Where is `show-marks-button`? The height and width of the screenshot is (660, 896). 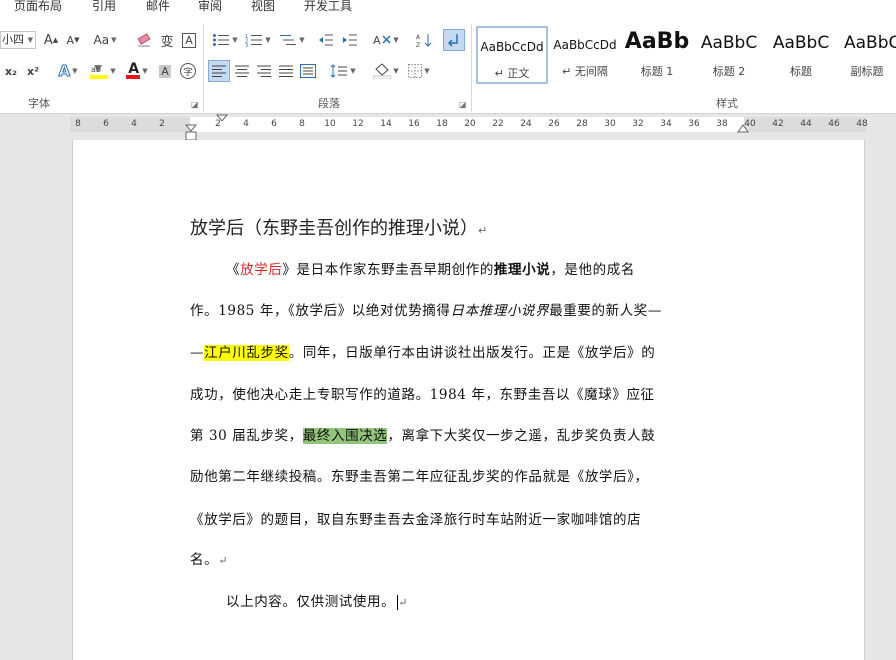
show-marks-button is located at coordinates (454, 40).